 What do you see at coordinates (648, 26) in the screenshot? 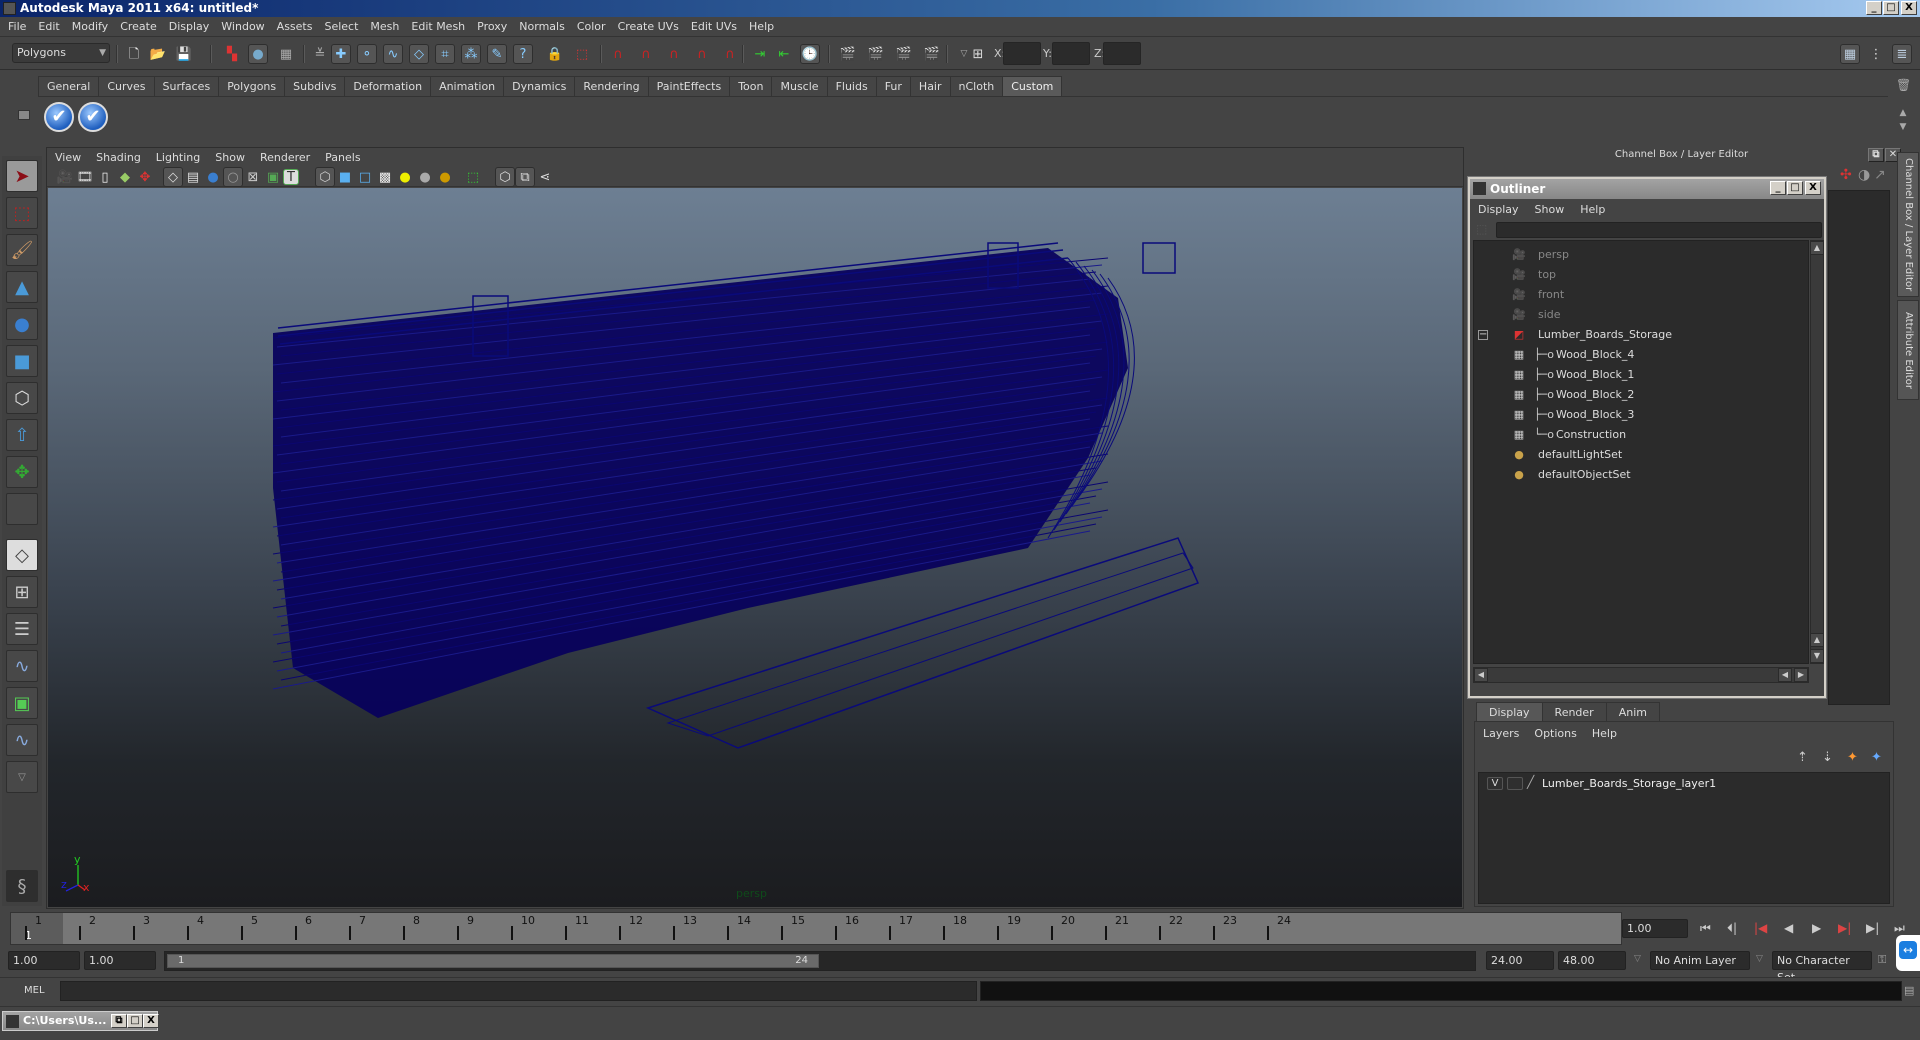
I see `menu-create-uvs: Create UVs` at bounding box center [648, 26].